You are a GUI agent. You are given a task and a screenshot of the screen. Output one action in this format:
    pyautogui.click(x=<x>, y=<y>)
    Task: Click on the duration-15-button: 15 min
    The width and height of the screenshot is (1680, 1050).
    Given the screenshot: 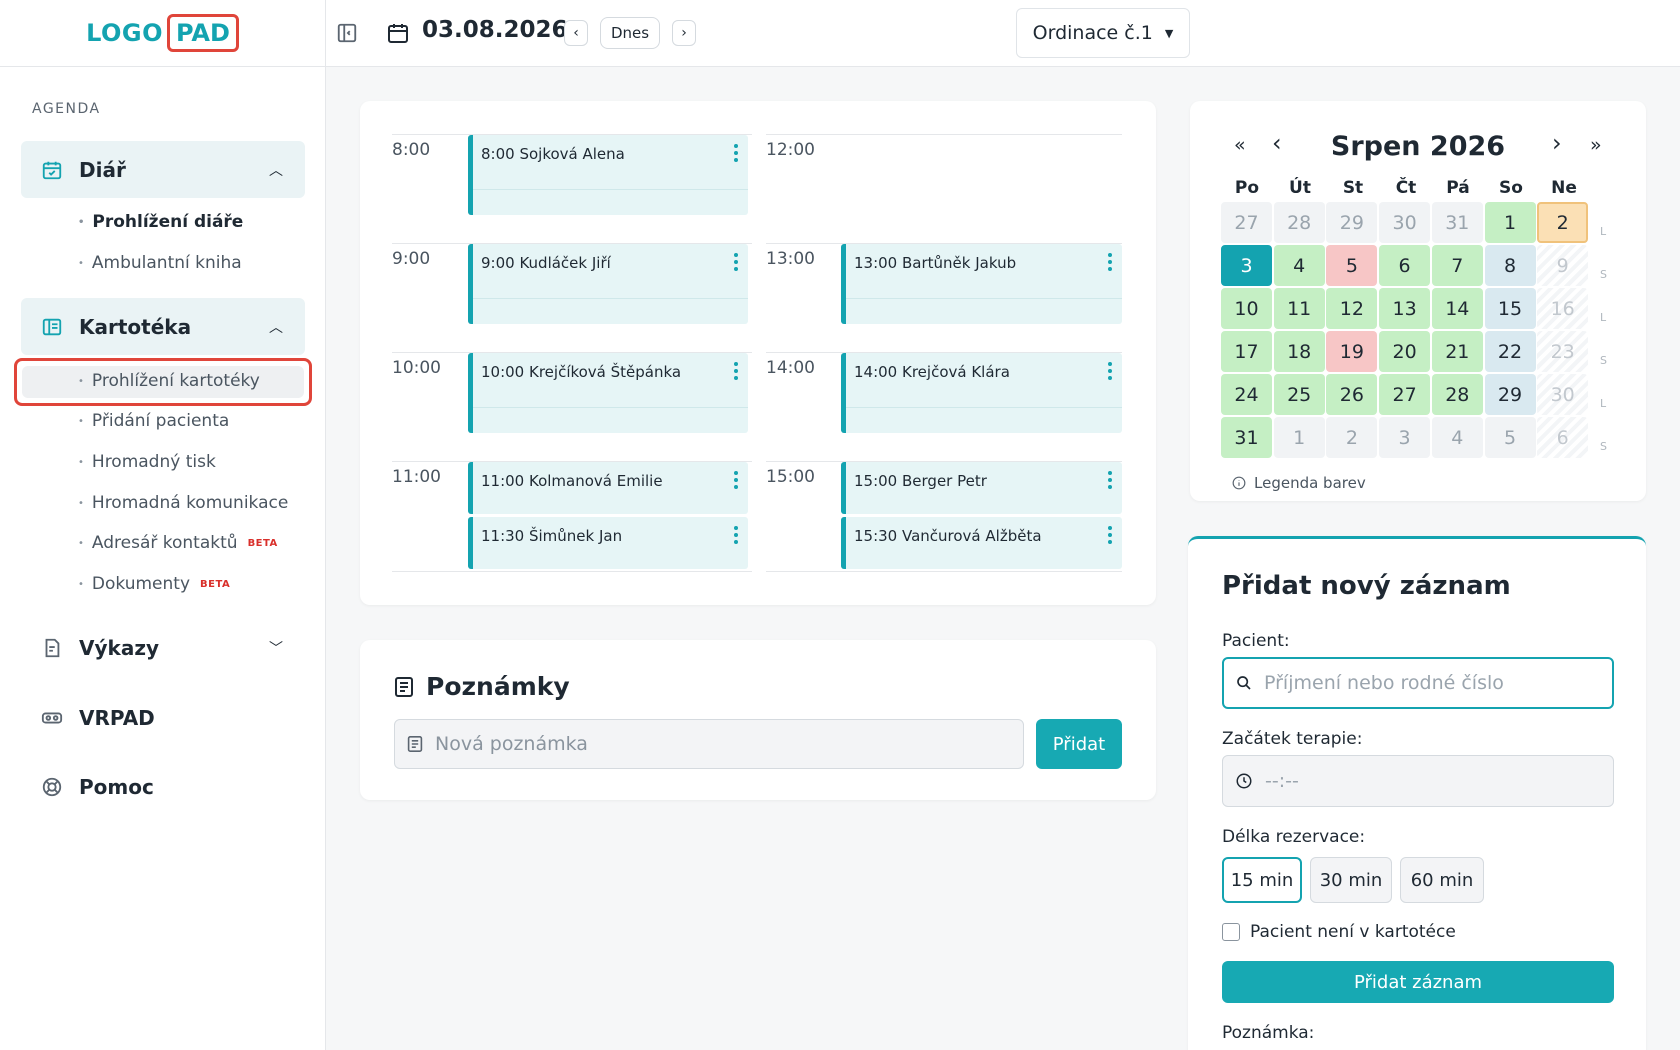 What is the action you would take?
    pyautogui.click(x=1262, y=880)
    